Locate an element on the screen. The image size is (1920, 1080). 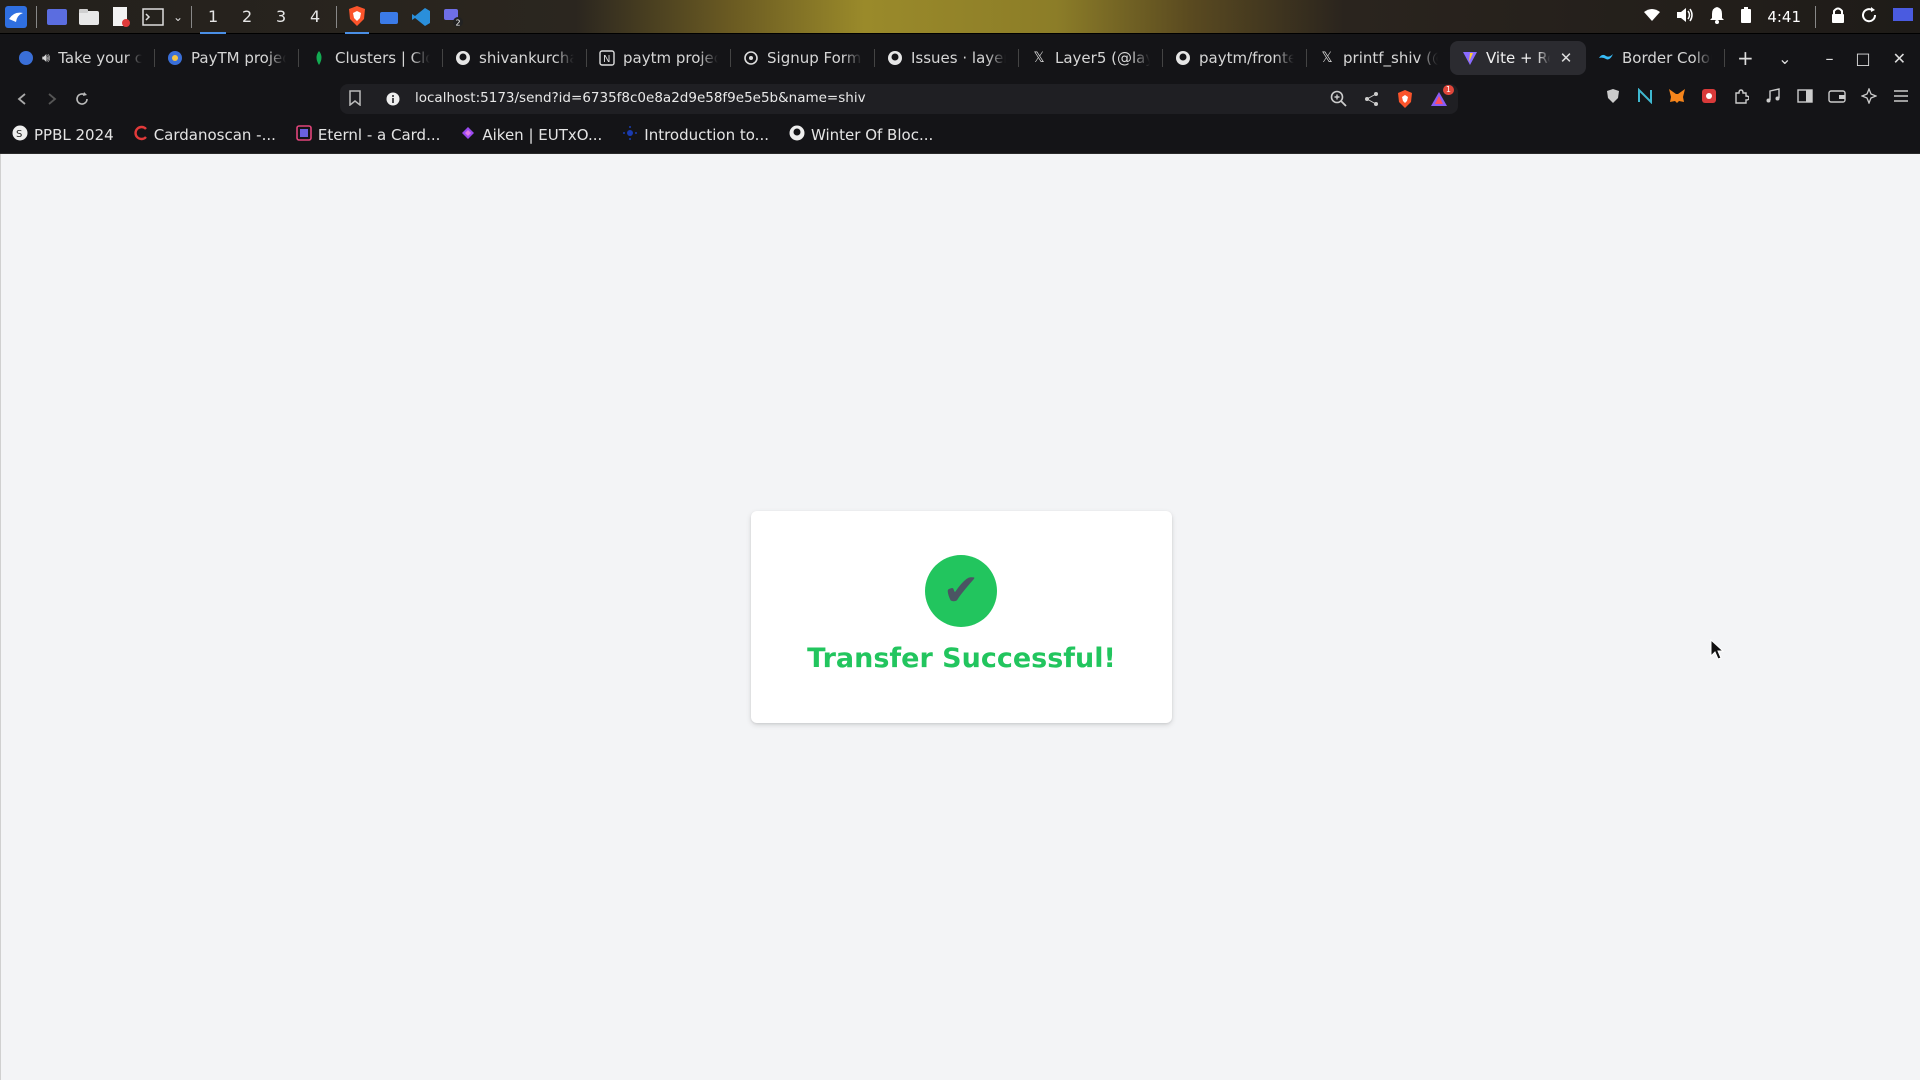
chat-icon: 2 is located at coordinates (453, 17).